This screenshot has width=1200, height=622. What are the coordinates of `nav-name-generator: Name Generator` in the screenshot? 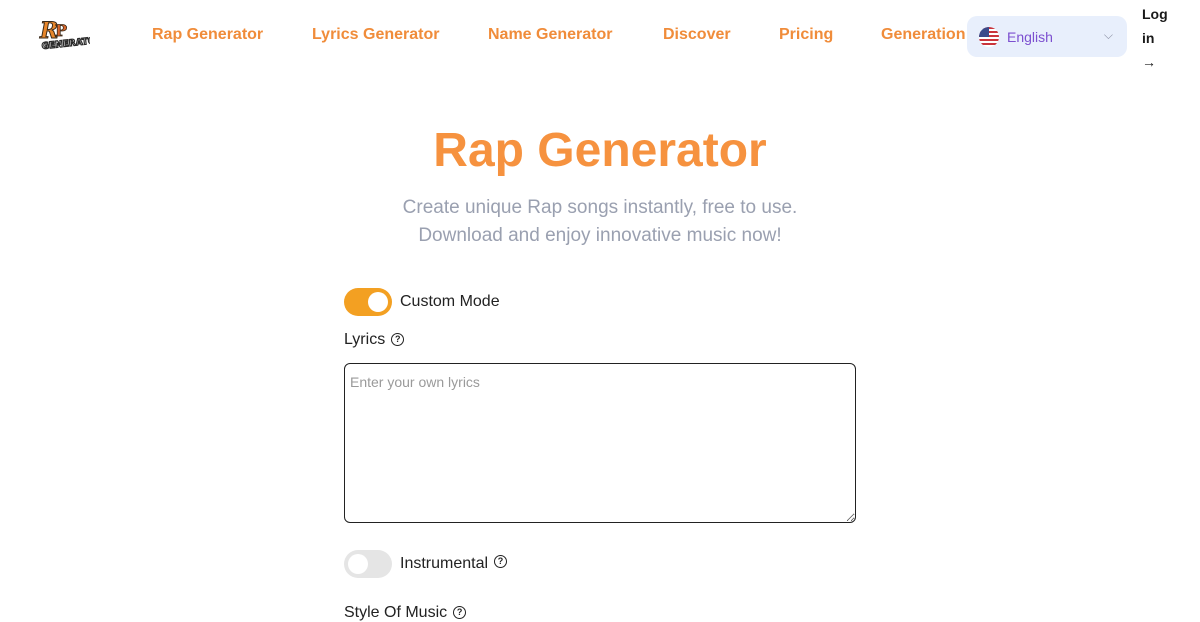 It's located at (550, 35).